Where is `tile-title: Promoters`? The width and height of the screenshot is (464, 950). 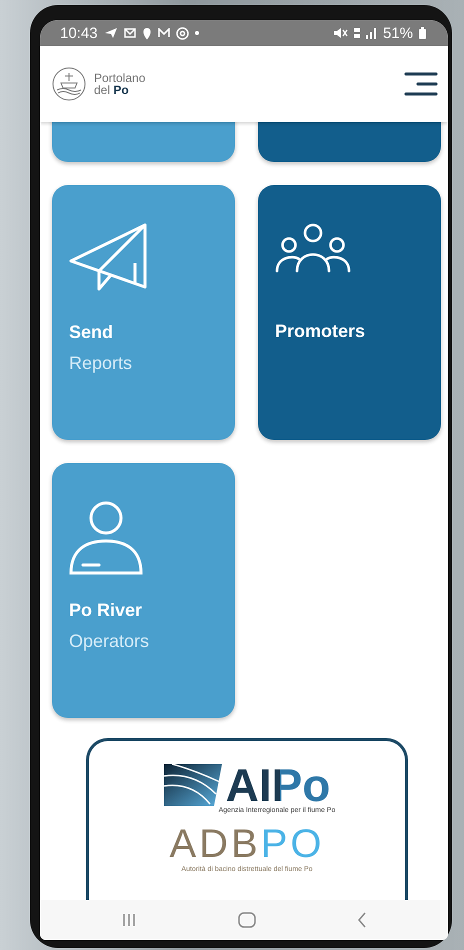
tile-title: Promoters is located at coordinates (320, 331).